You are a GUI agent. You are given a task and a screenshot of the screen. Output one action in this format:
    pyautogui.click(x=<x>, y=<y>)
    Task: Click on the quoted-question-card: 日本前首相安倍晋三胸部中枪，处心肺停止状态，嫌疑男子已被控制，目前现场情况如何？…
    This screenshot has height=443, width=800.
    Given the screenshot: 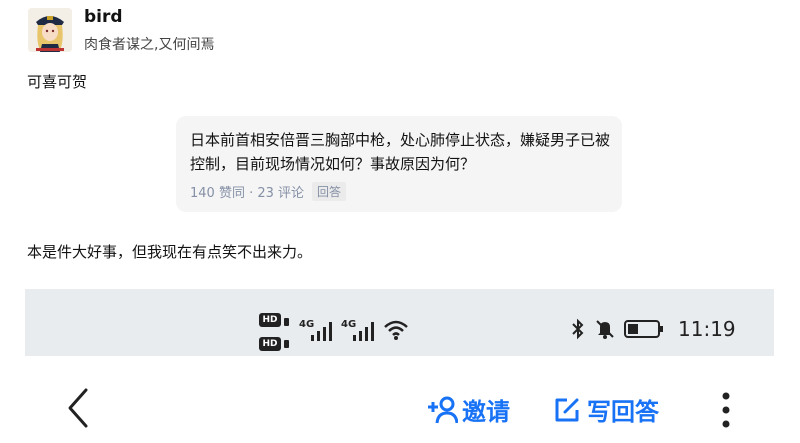 What is the action you would take?
    pyautogui.click(x=399, y=164)
    